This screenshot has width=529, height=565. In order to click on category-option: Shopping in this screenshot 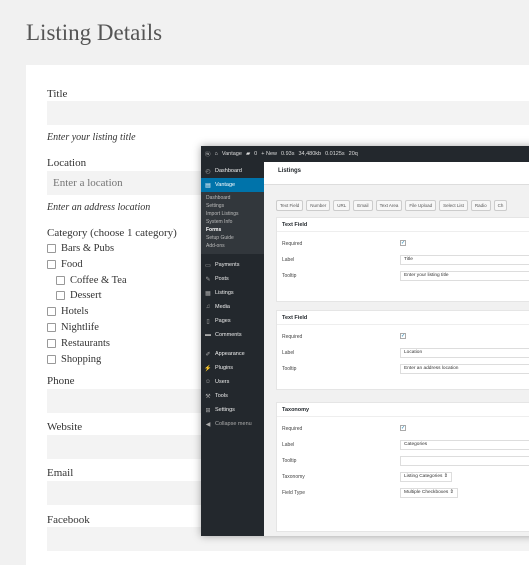, I will do `click(74, 359)`.